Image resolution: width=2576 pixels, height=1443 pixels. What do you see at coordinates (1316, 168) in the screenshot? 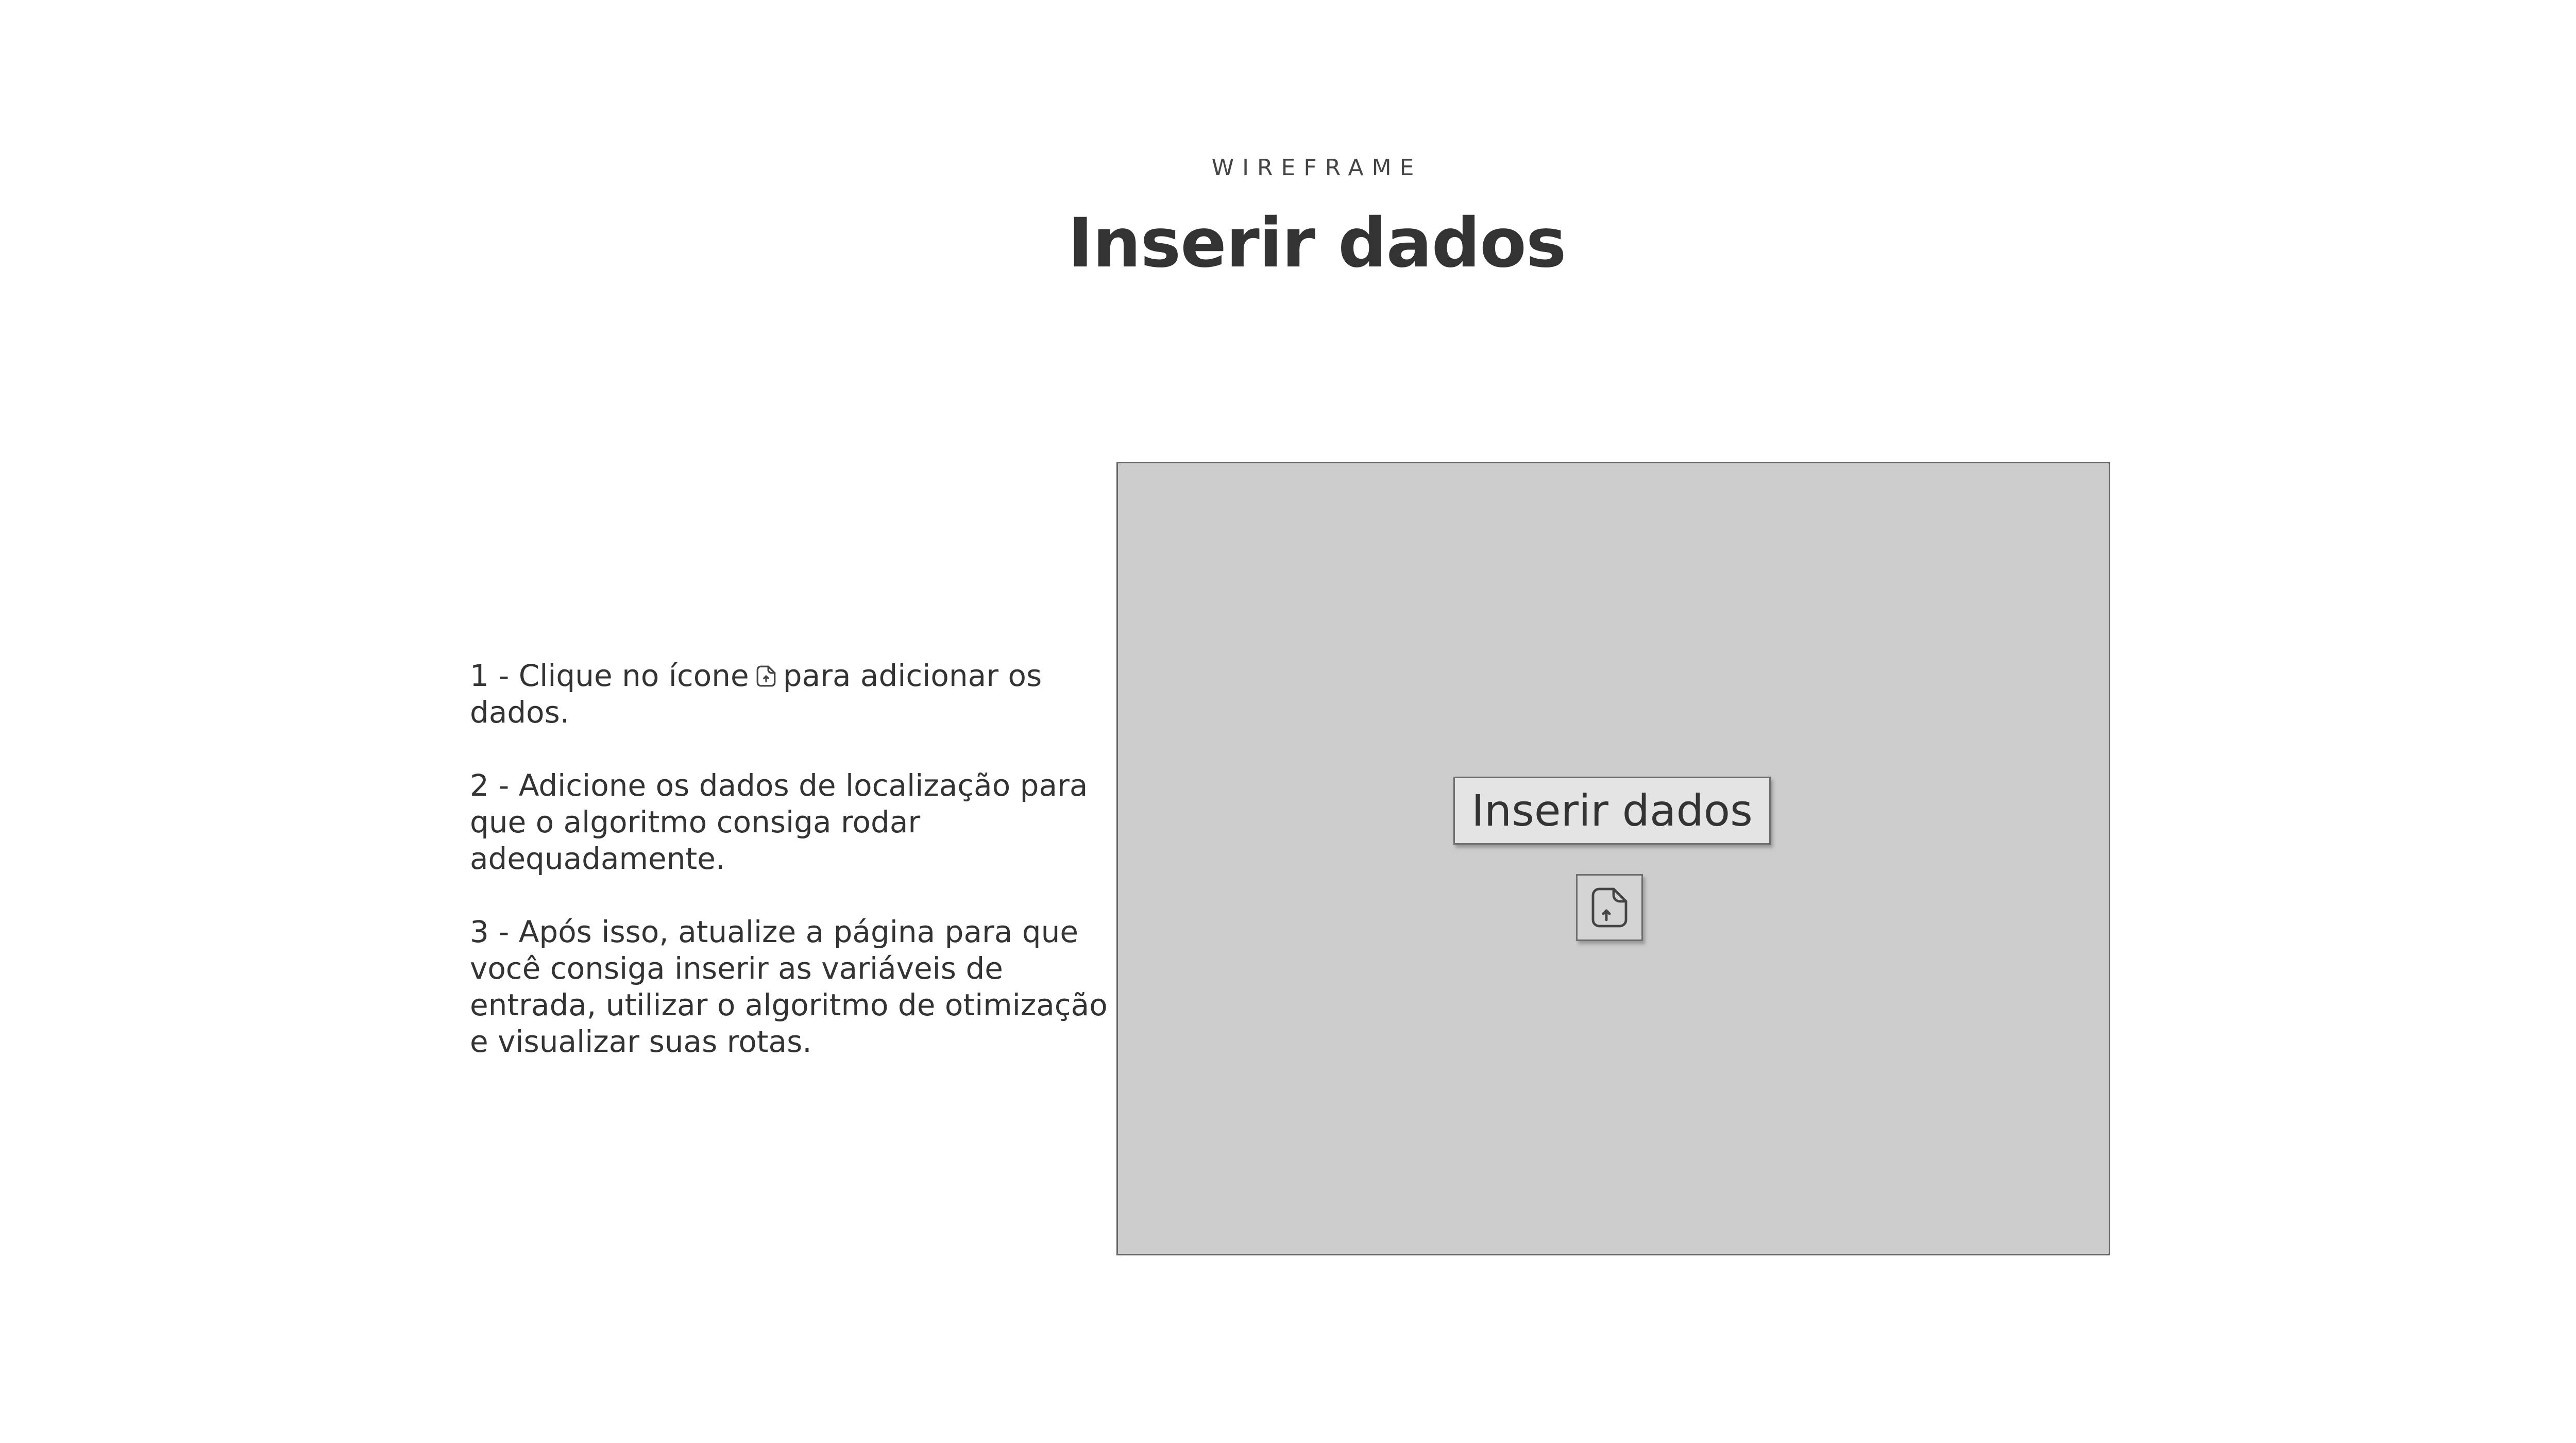
I see `eyebrow-label: WIREFRAME` at bounding box center [1316, 168].